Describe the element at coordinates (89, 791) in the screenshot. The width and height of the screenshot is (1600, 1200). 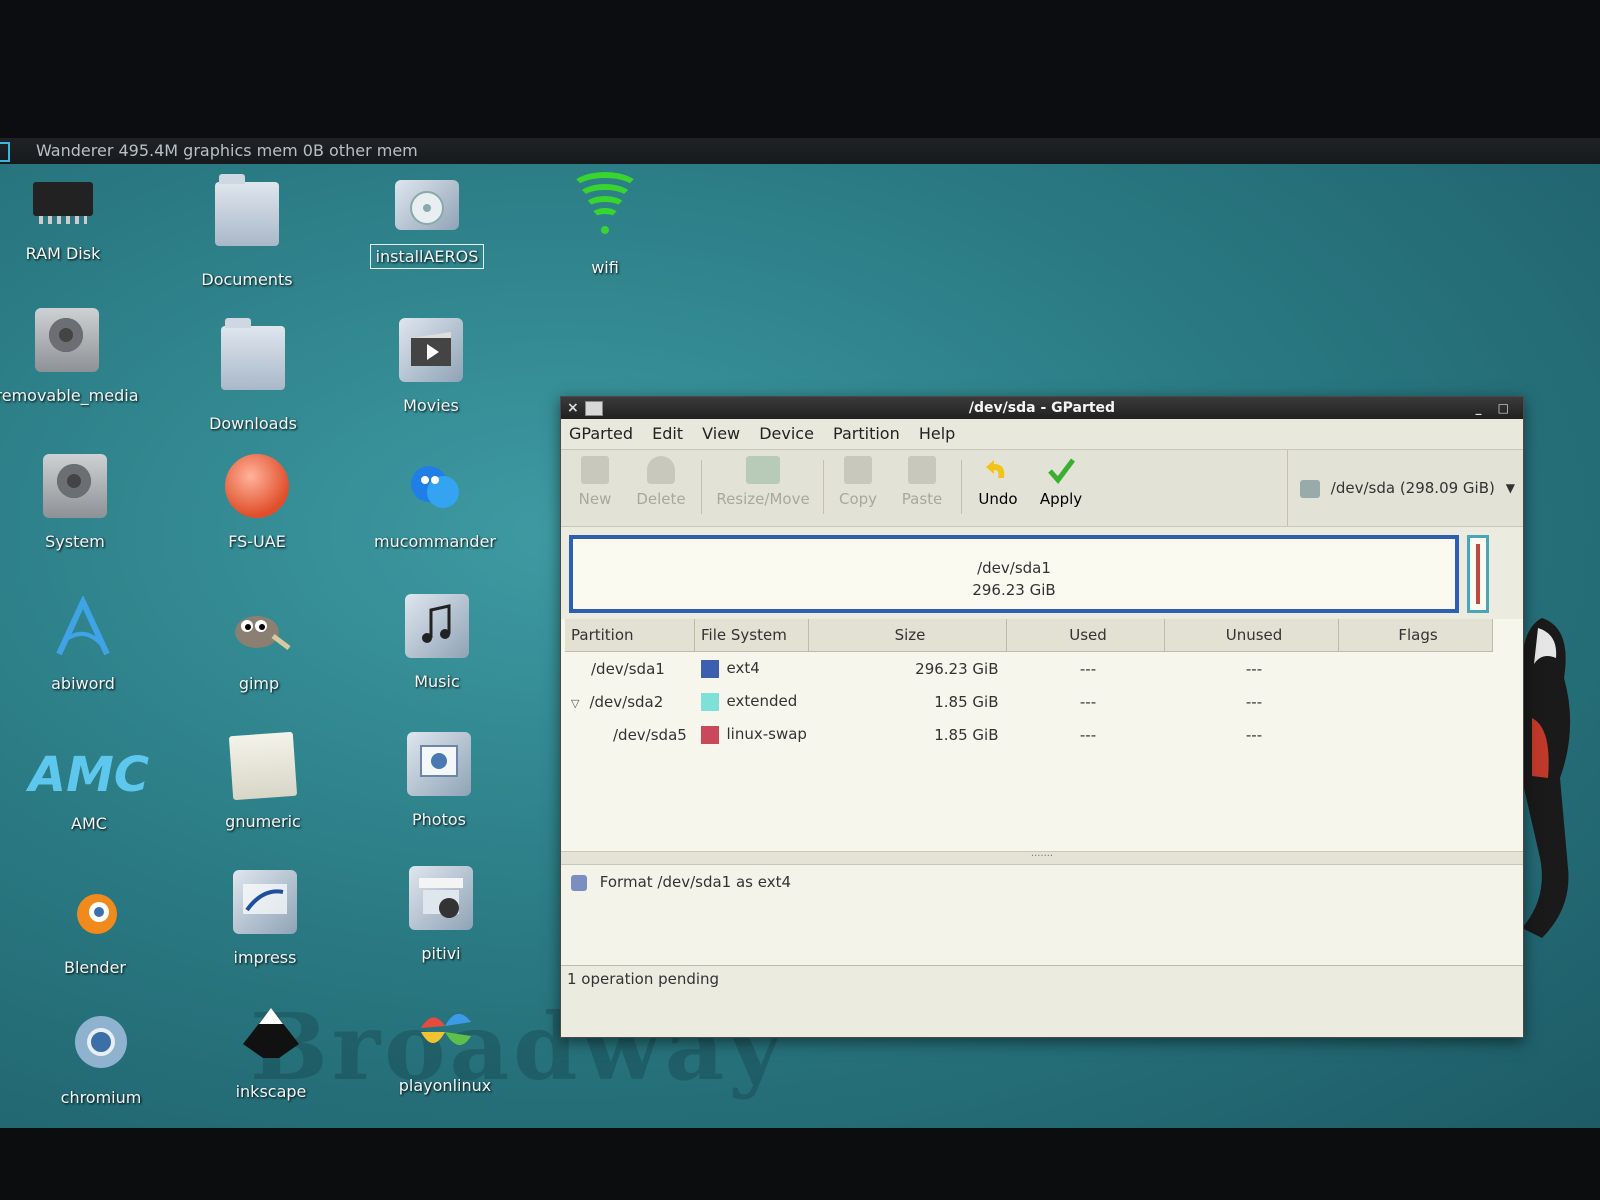
I see `desktop-icon-amc: AMC AMC` at that location.